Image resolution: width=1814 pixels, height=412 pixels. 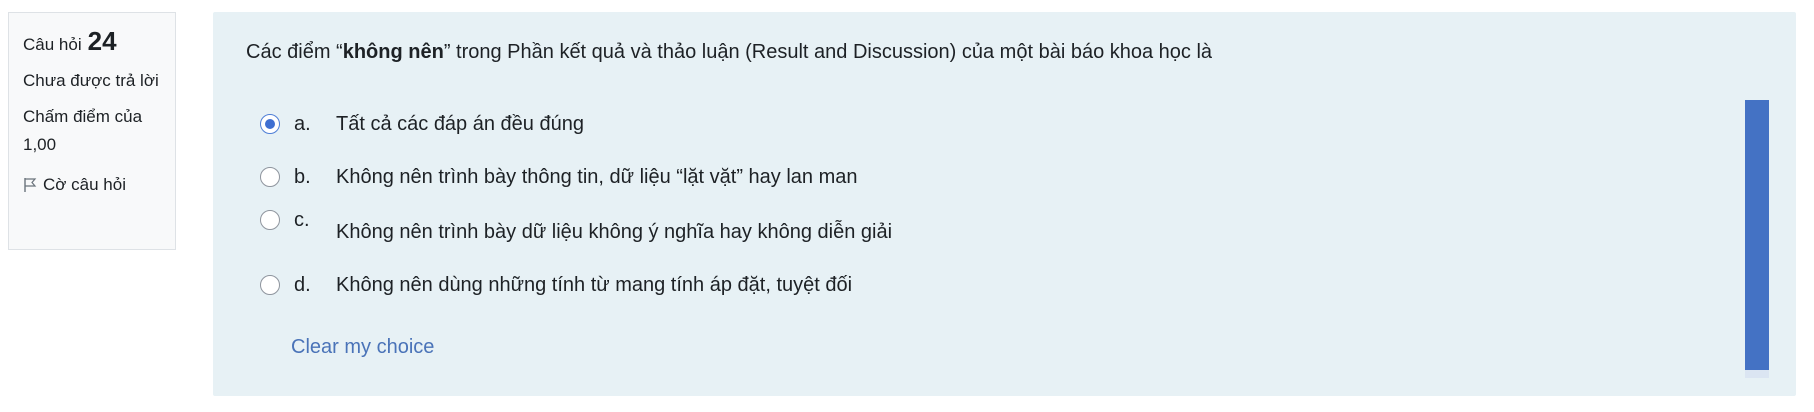 I want to click on question-text-before: Các điểm “, so click(x=294, y=52).